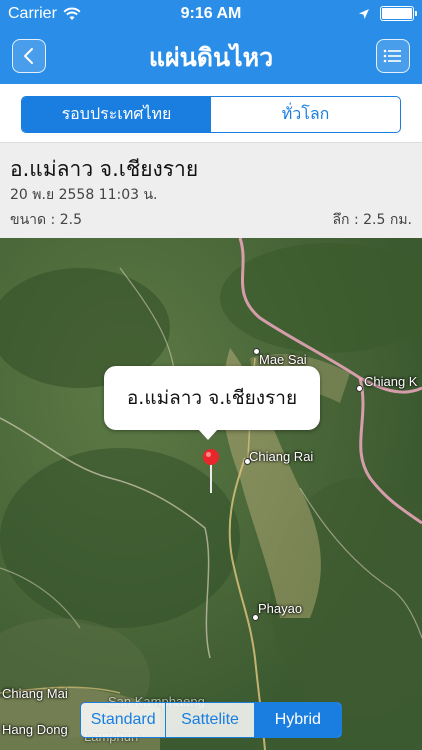  I want to click on quake-magnitude: ขนาด : 2.5, so click(46, 220).